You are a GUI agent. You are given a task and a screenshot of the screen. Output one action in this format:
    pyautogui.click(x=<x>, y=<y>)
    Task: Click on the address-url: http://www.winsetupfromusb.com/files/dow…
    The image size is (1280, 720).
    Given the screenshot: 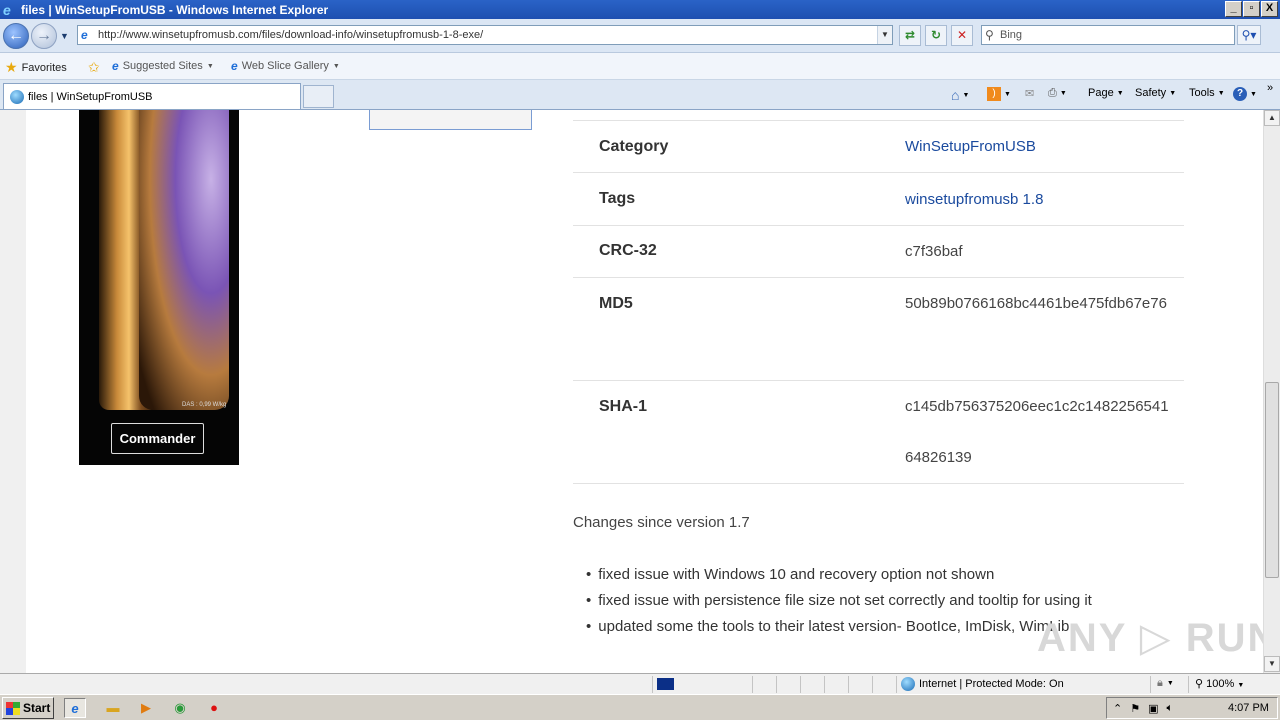 What is the action you would take?
    pyautogui.click(x=291, y=35)
    